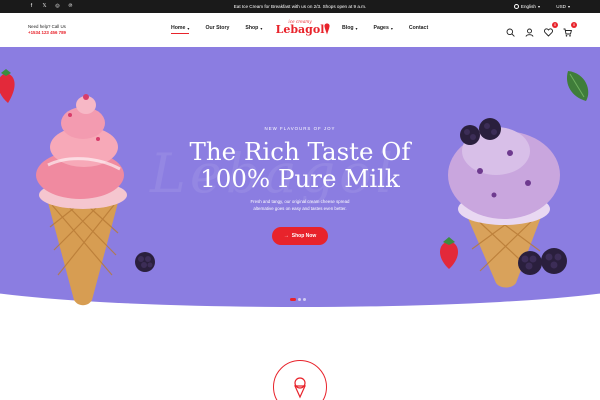 Image resolution: width=600 pixels, height=400 pixels. I want to click on nav-label: Our Story, so click(217, 28).